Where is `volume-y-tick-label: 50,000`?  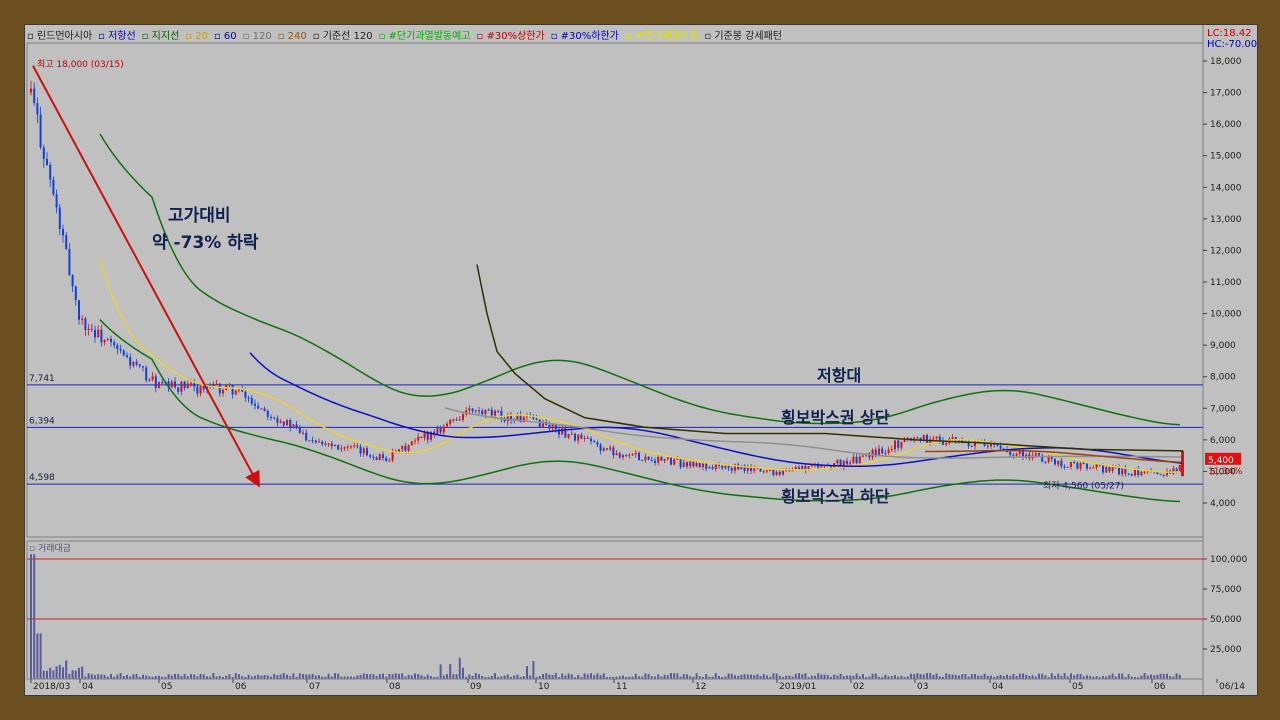 volume-y-tick-label: 50,000 is located at coordinates (1226, 620).